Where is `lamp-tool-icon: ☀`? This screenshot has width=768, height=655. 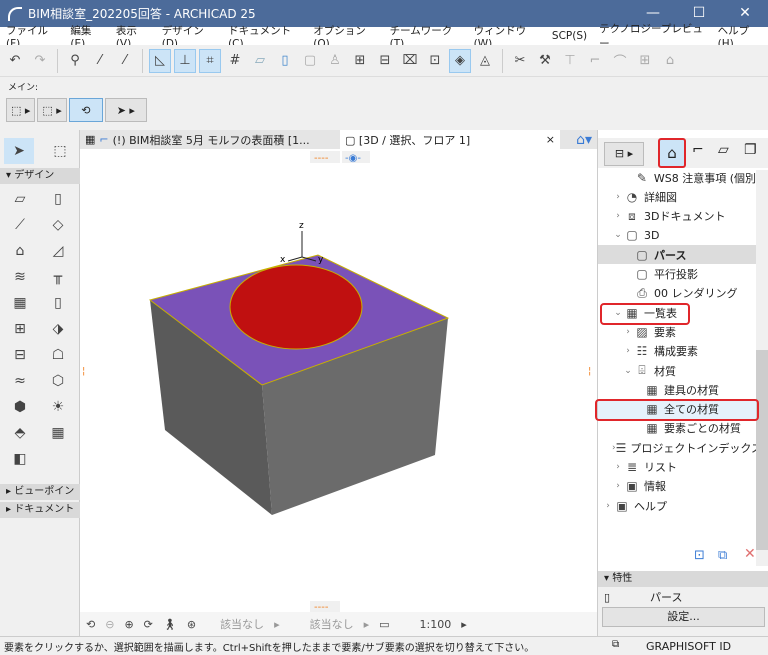 lamp-tool-icon: ☀ is located at coordinates (58, 407).